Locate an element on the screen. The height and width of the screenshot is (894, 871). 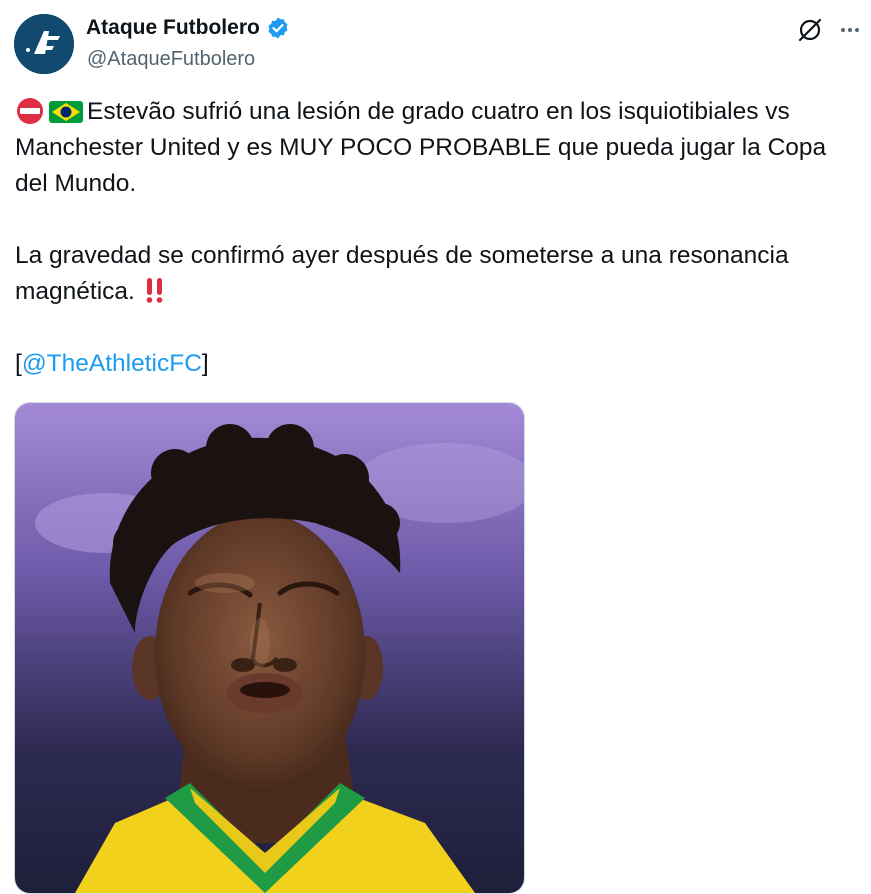
grok-button is located at coordinates (810, 30).